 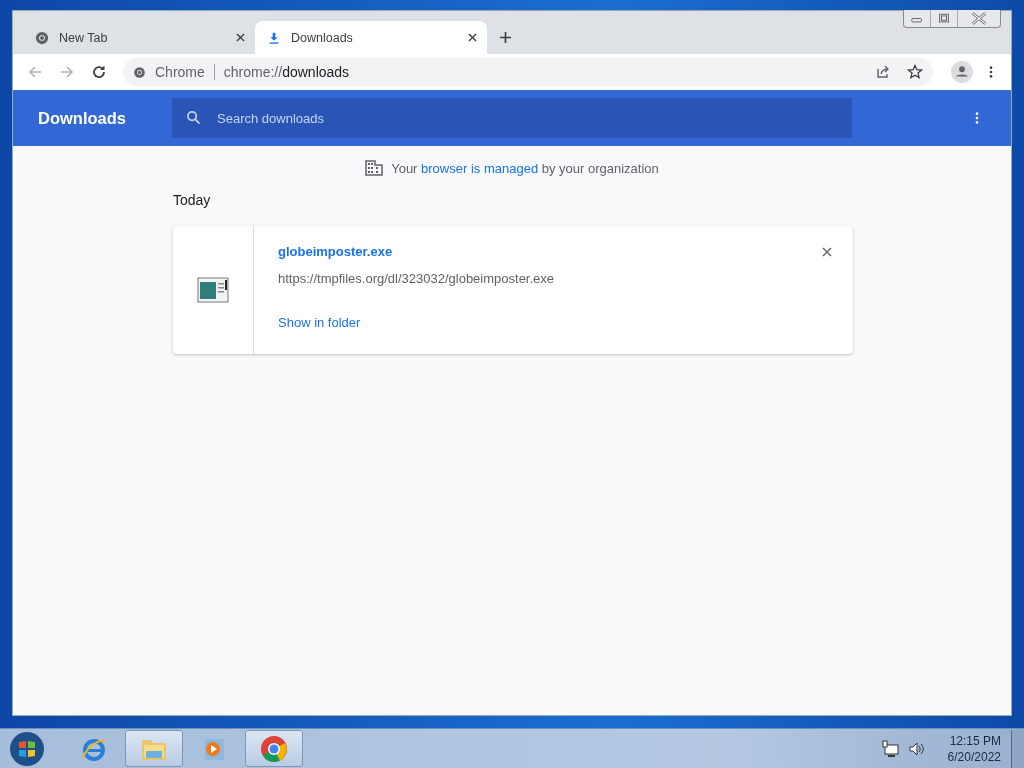 I want to click on page-title: Downloads, so click(x=82, y=118).